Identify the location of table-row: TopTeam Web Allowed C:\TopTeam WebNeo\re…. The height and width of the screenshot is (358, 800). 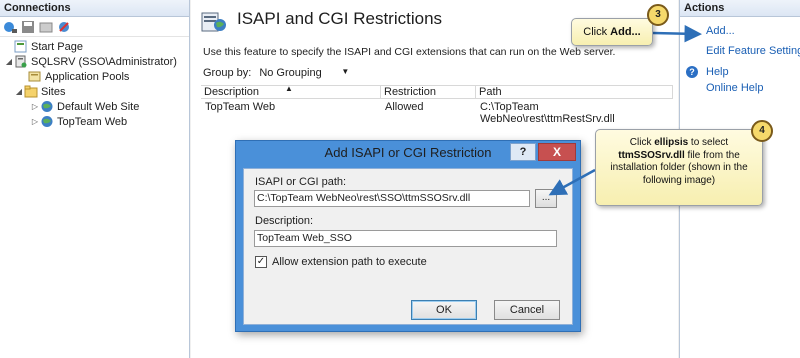
(437, 113).